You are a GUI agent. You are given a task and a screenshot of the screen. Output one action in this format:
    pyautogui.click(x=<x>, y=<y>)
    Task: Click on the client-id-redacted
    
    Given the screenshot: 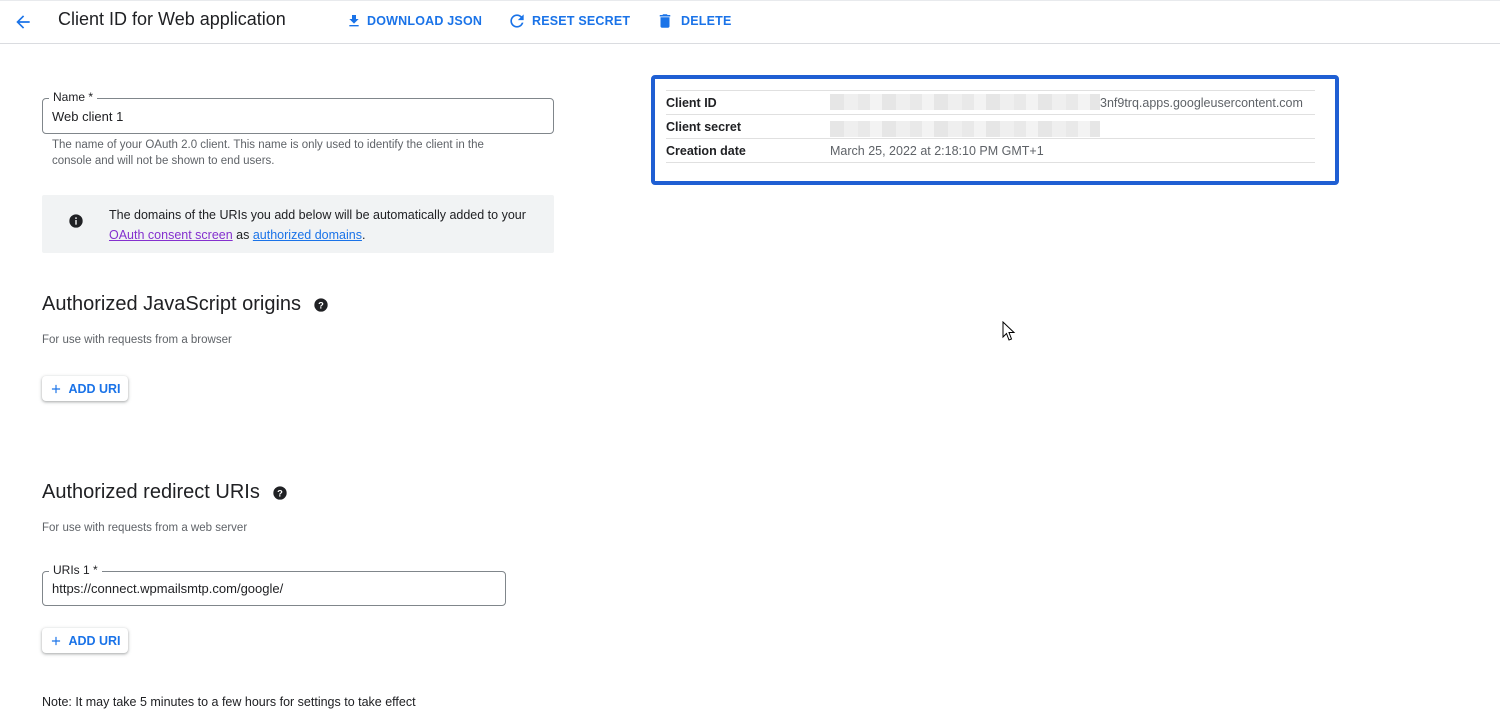 What is the action you would take?
    pyautogui.click(x=965, y=102)
    